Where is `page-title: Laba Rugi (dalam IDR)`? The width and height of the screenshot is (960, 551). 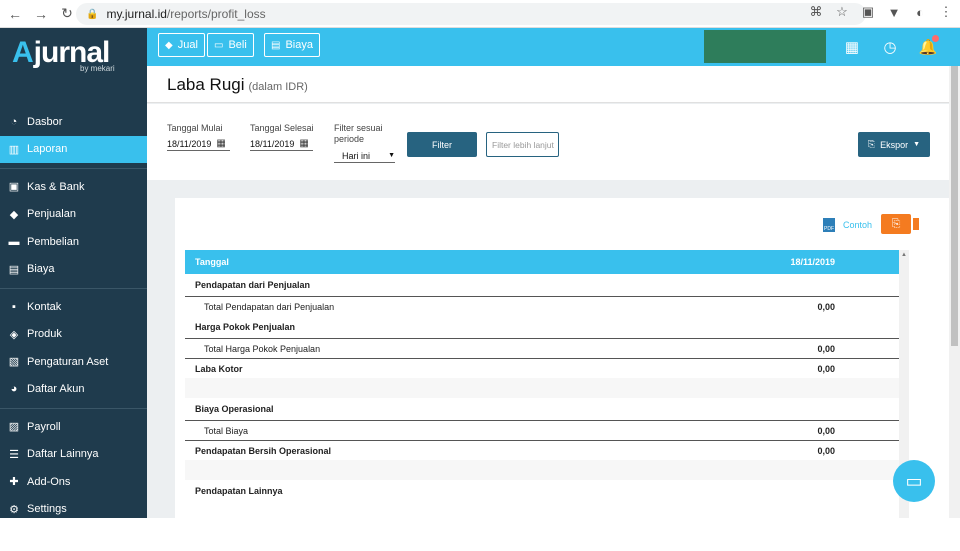
page-title: Laba Rugi (dalam IDR) is located at coordinates (237, 85).